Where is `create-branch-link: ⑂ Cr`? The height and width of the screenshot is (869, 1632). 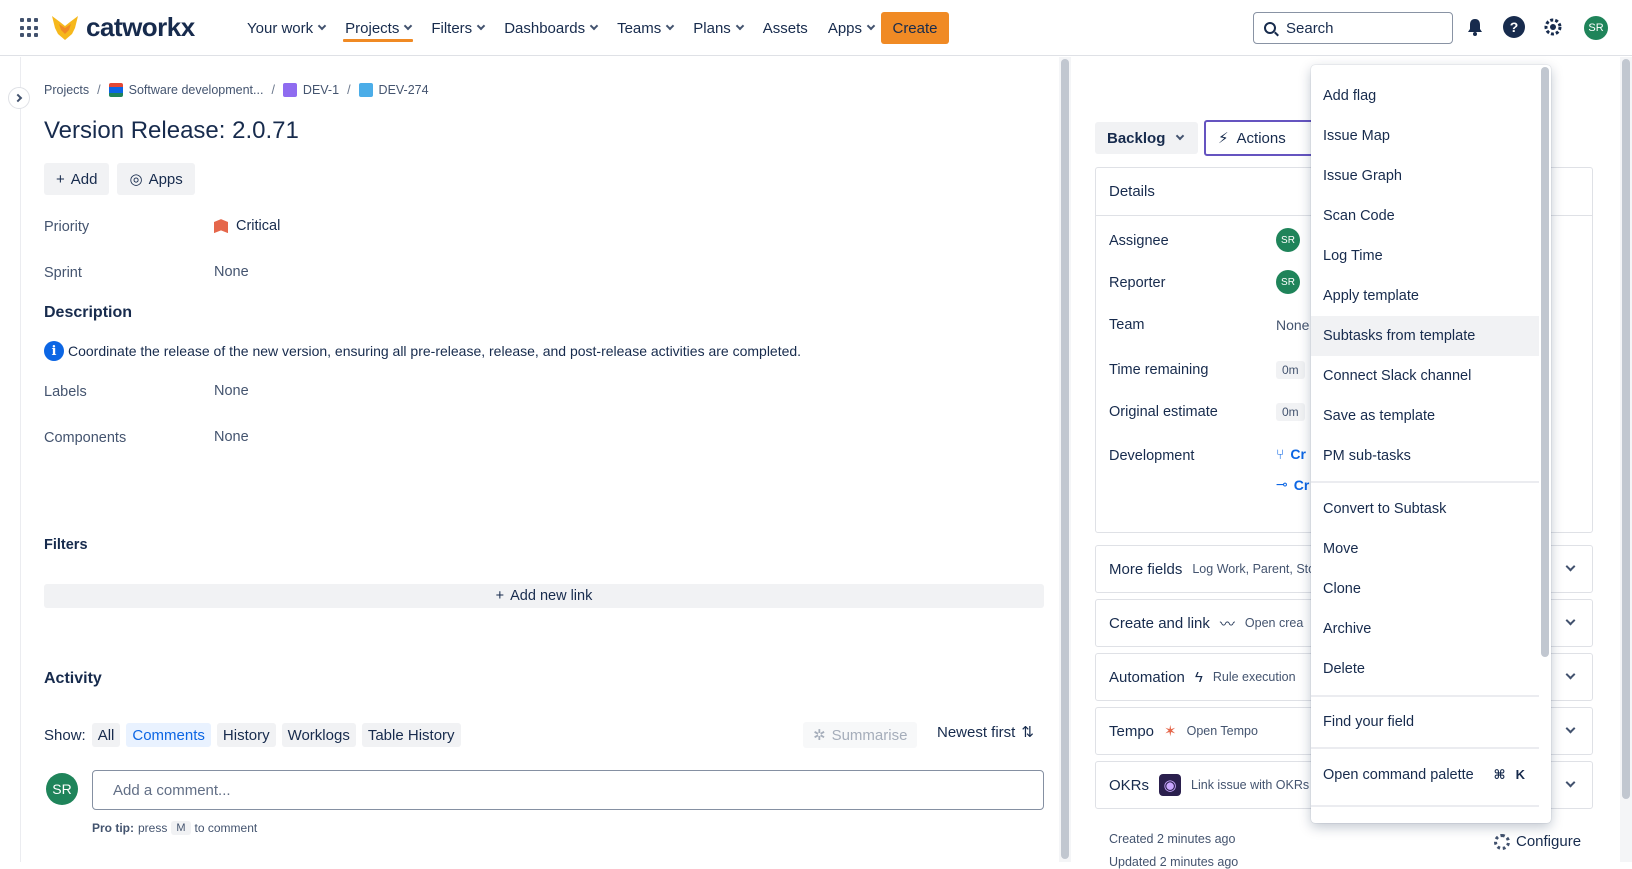
create-branch-link: ⑂ Cr is located at coordinates (1291, 454).